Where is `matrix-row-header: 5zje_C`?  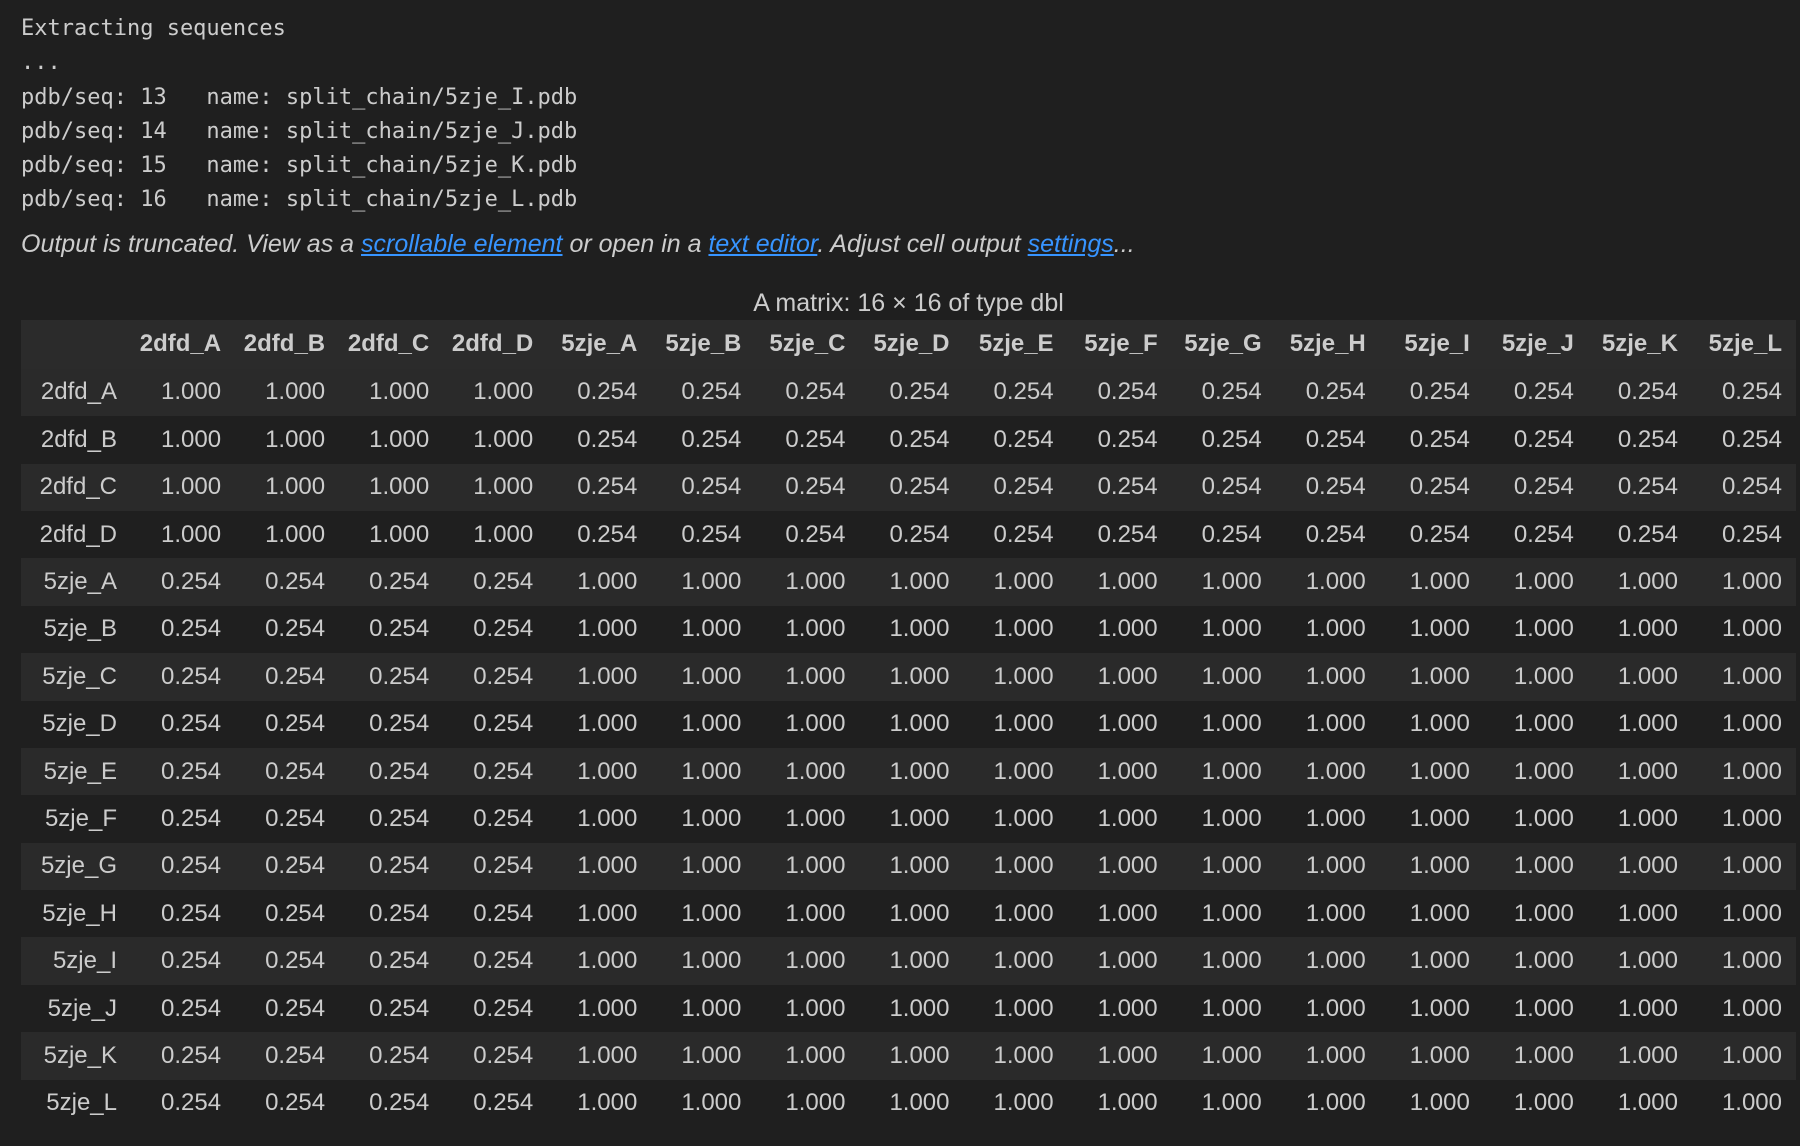 matrix-row-header: 5zje_C is located at coordinates (79, 676).